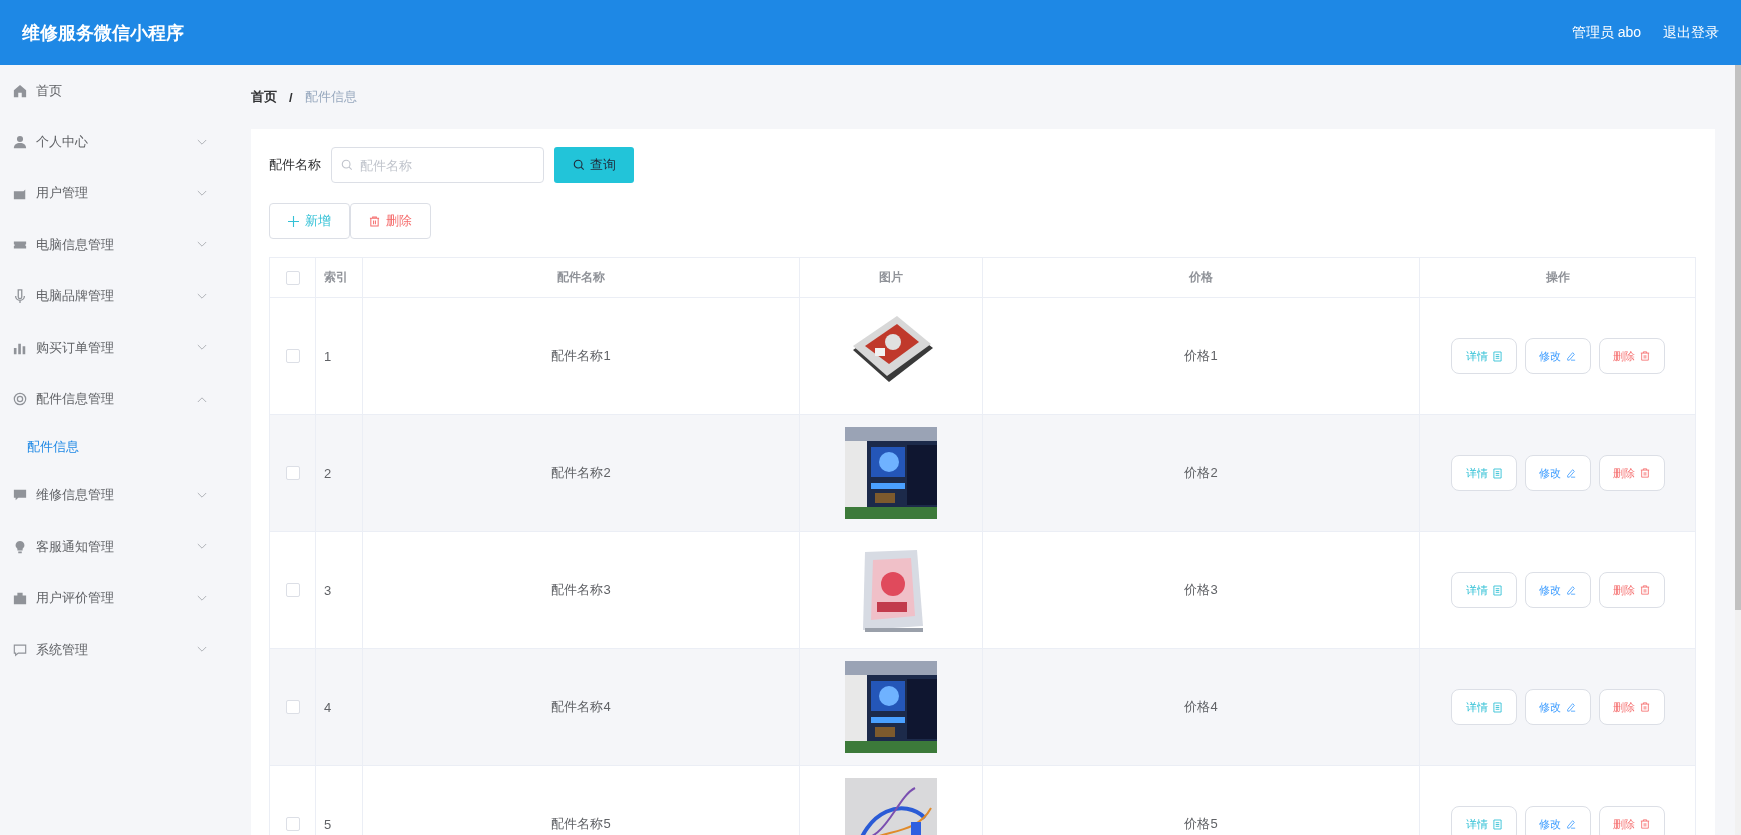 The image size is (1741, 835). Describe the element at coordinates (581, 800) in the screenshot. I see `table-cell: 配件名称5` at that location.